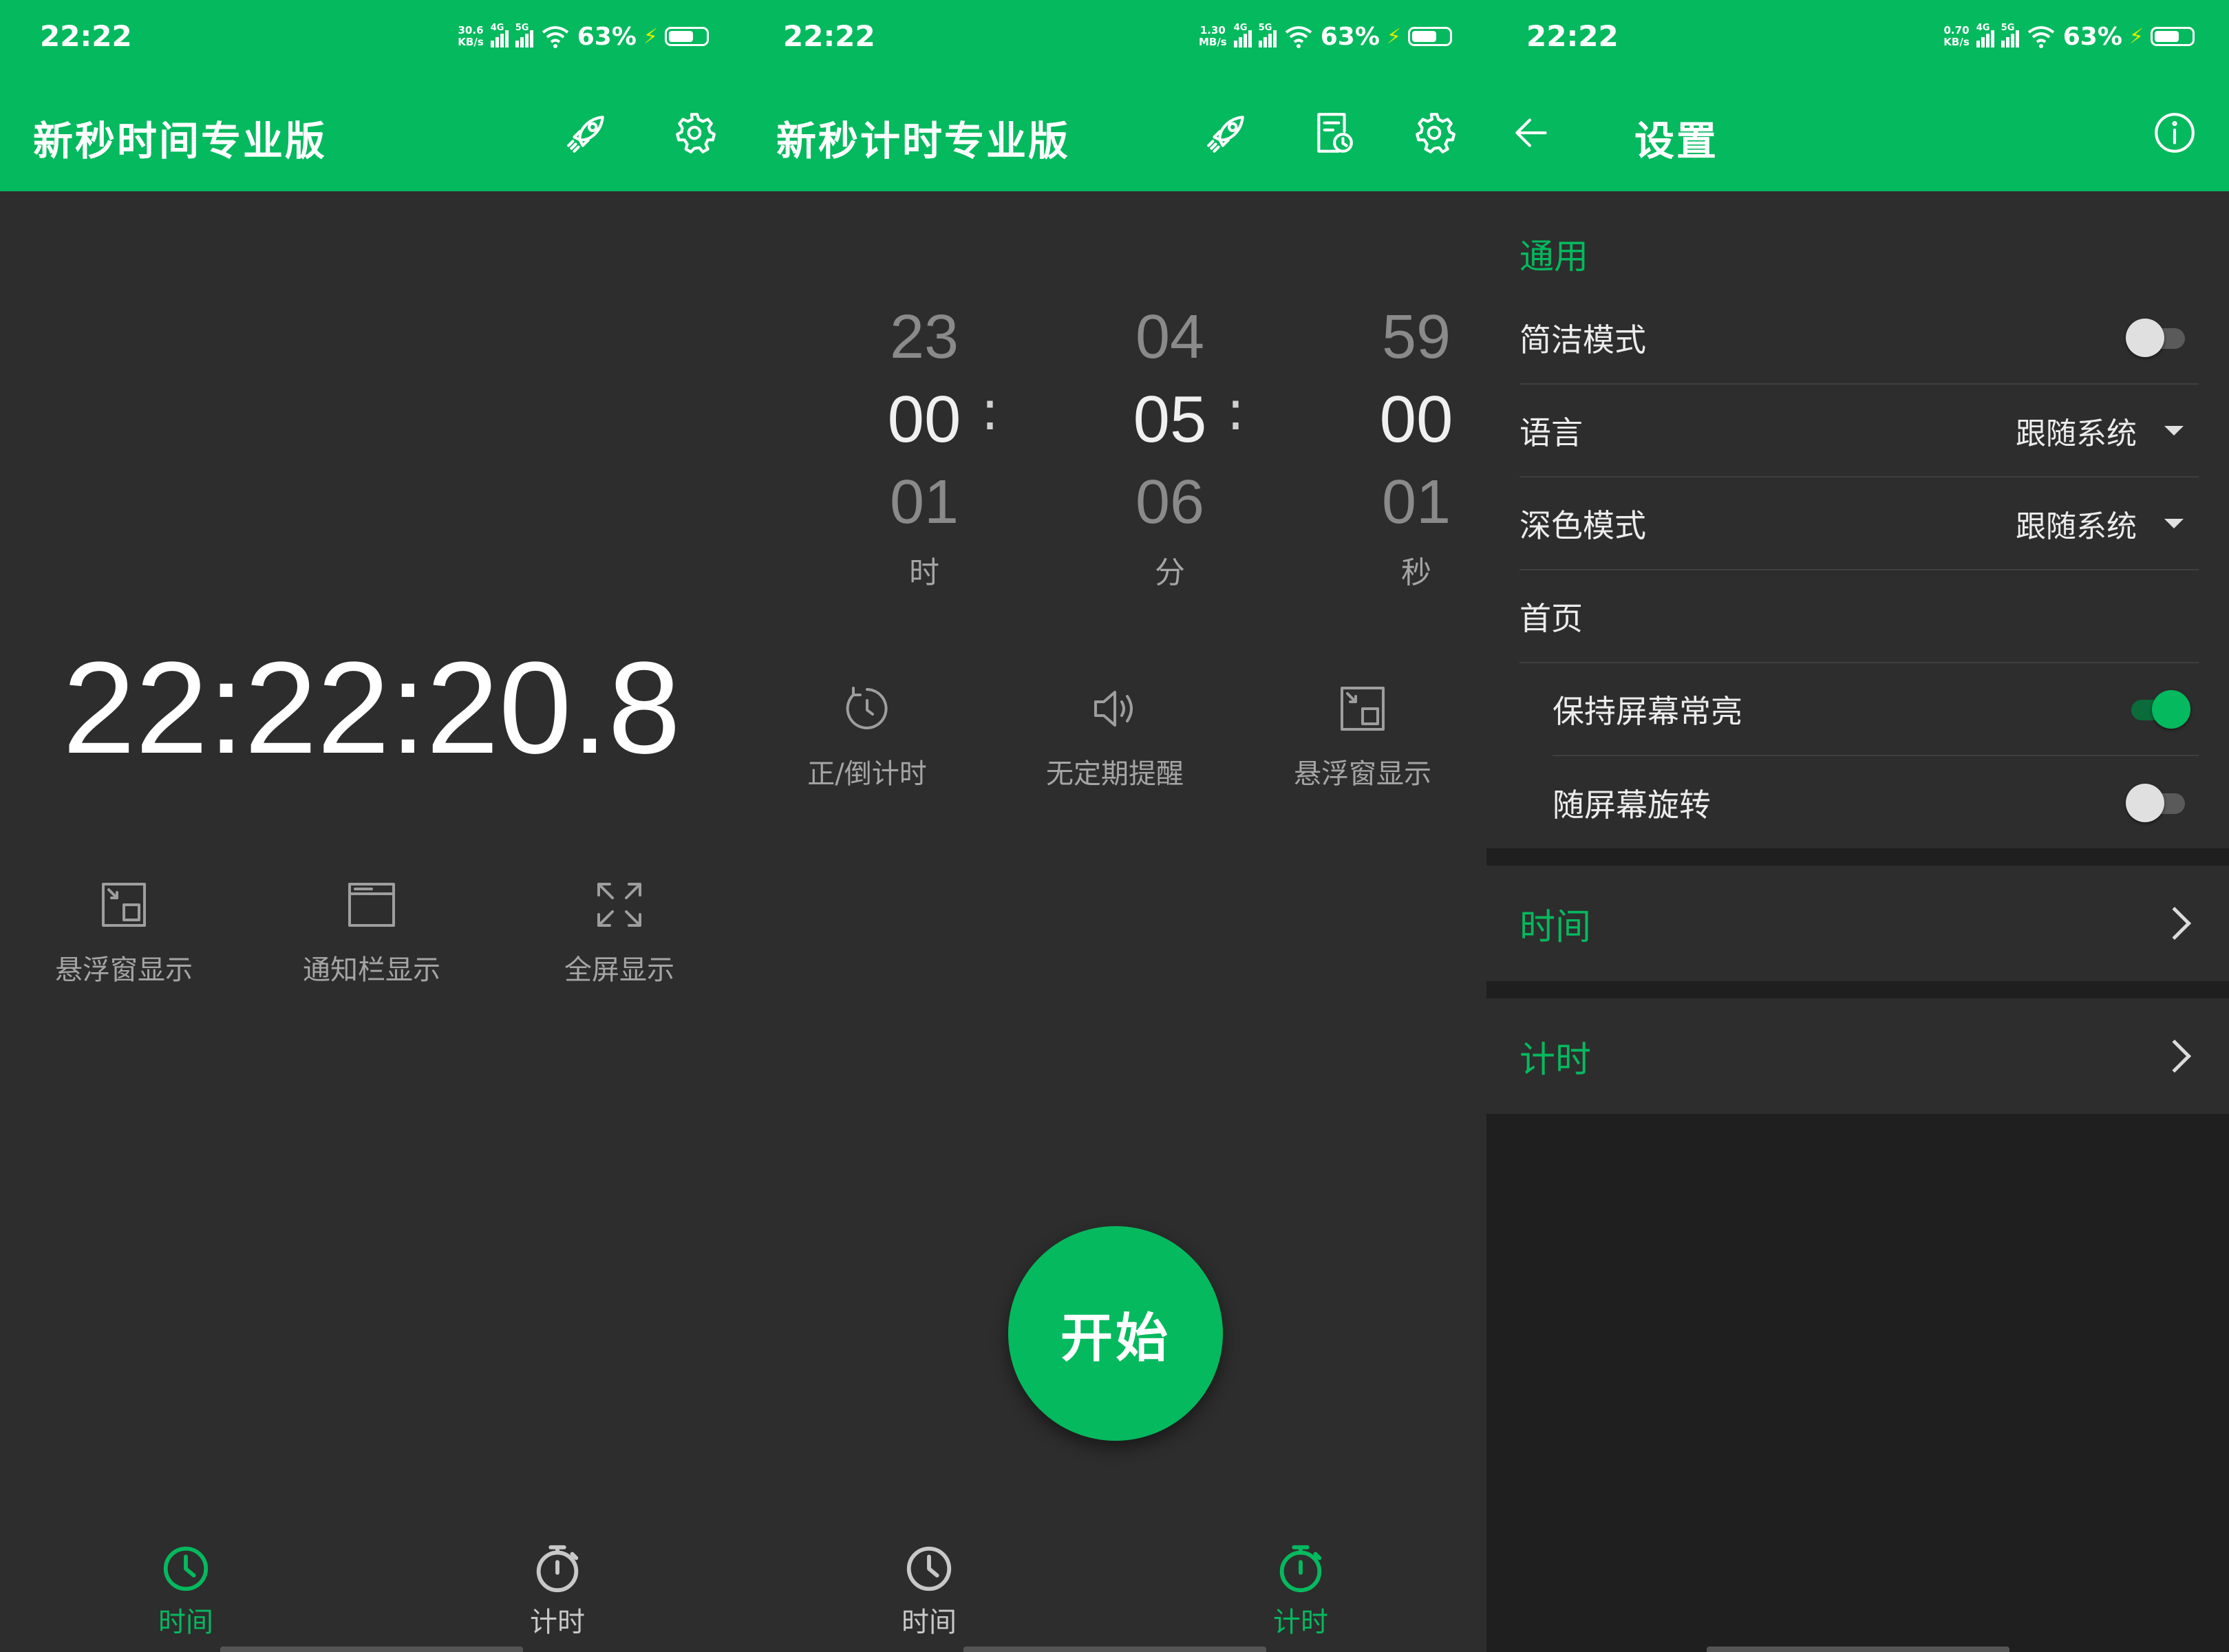 The image size is (2229, 1652). Describe the element at coordinates (923, 141) in the screenshot. I see `app-title: 新秒计时专业版` at that location.